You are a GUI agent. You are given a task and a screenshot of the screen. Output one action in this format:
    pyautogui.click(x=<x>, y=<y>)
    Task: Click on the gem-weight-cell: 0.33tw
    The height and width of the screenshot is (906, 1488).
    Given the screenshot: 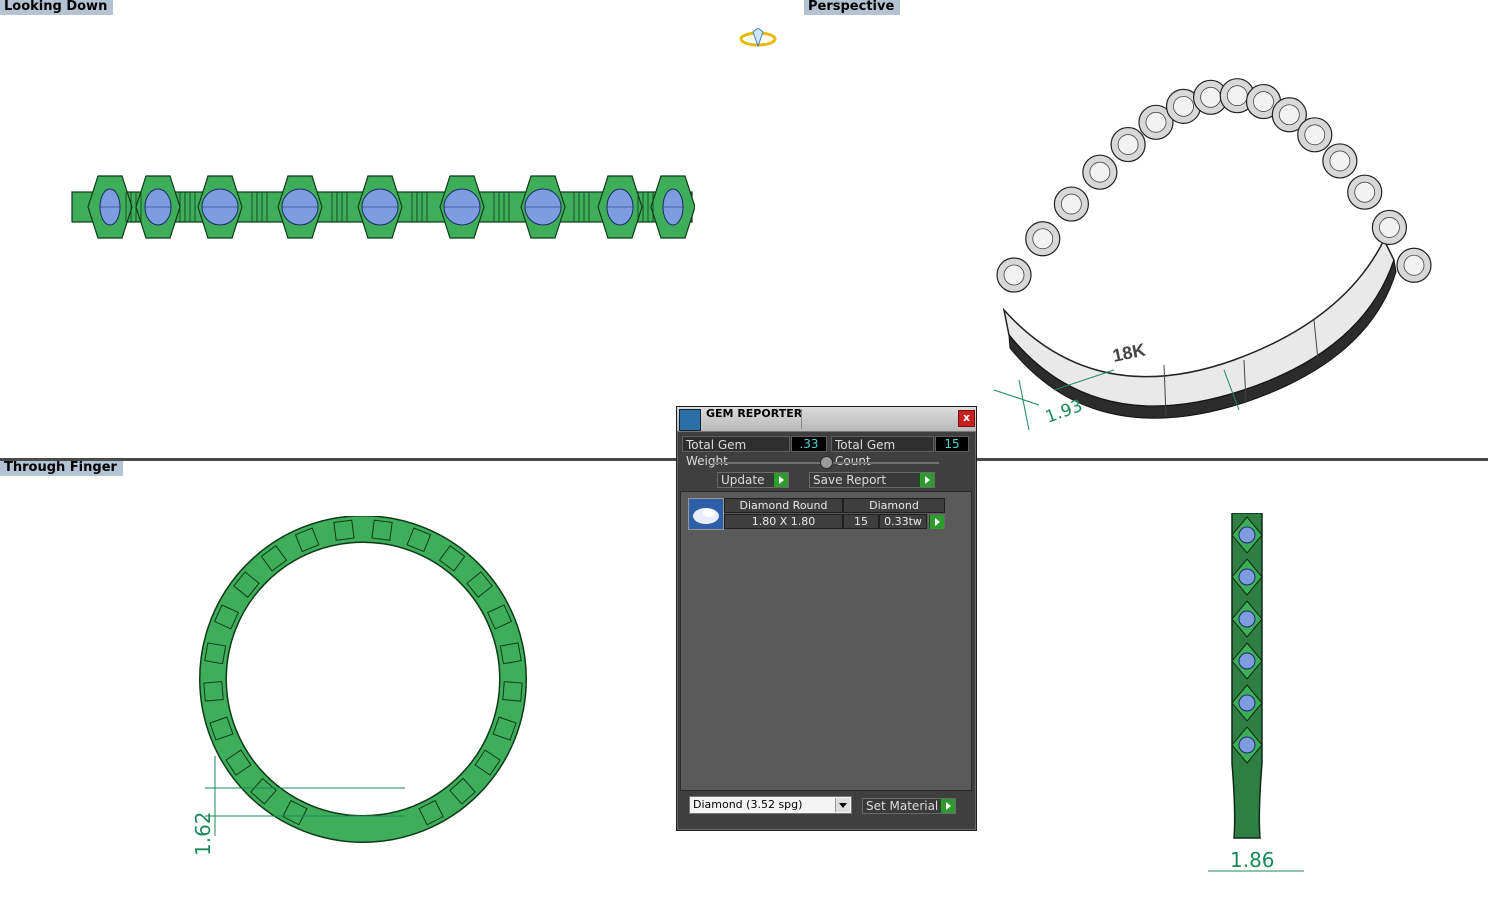 What is the action you would take?
    pyautogui.click(x=903, y=521)
    